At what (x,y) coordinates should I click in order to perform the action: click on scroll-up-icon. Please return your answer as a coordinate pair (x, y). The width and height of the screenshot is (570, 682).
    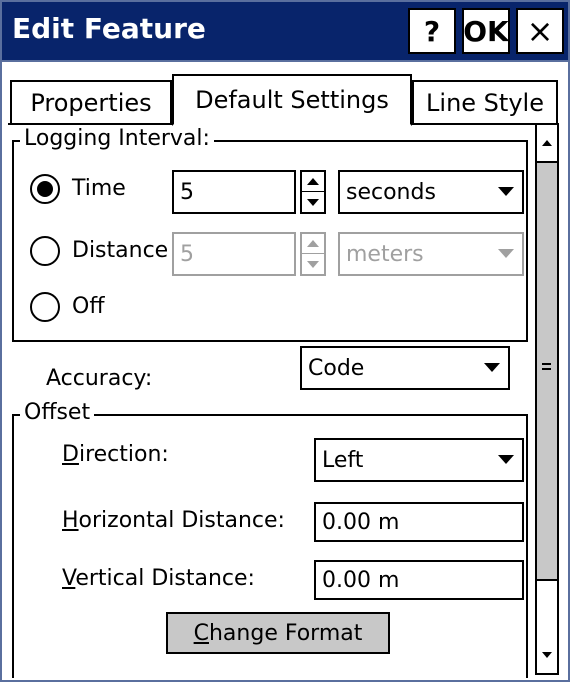
    Looking at the image, I should click on (547, 143).